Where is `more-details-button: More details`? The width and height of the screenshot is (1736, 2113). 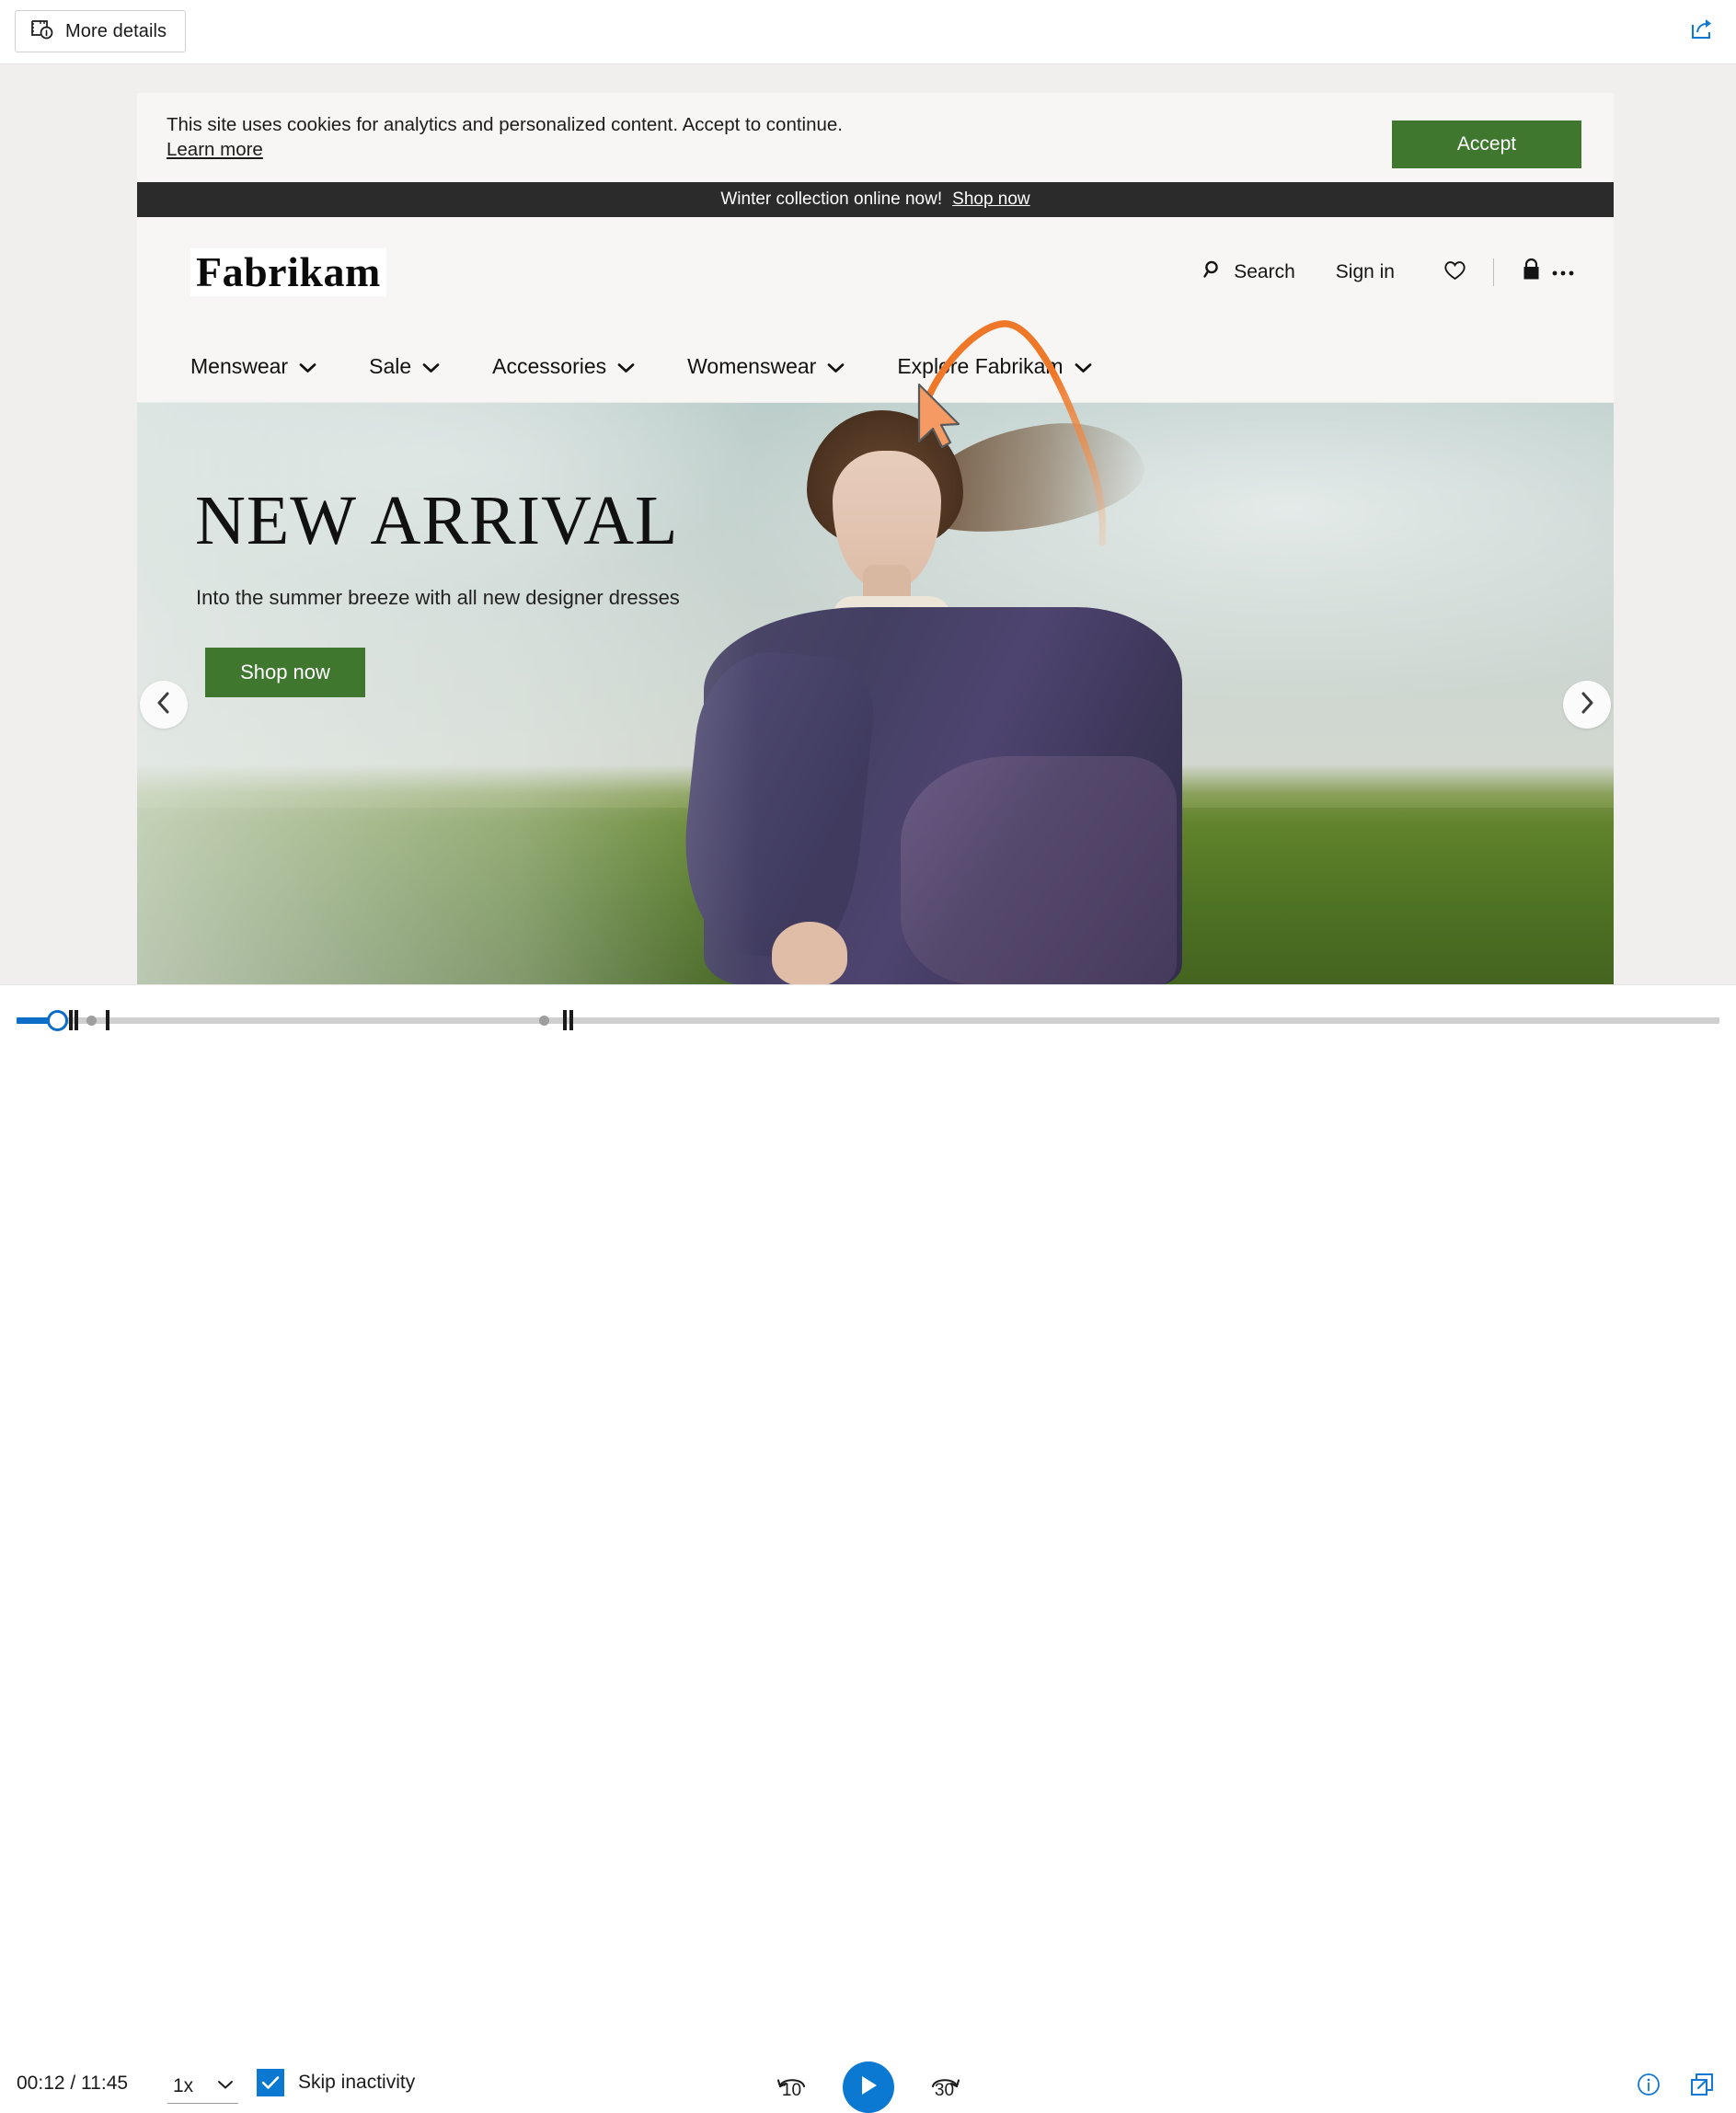
more-details-button: More details is located at coordinates (101, 31).